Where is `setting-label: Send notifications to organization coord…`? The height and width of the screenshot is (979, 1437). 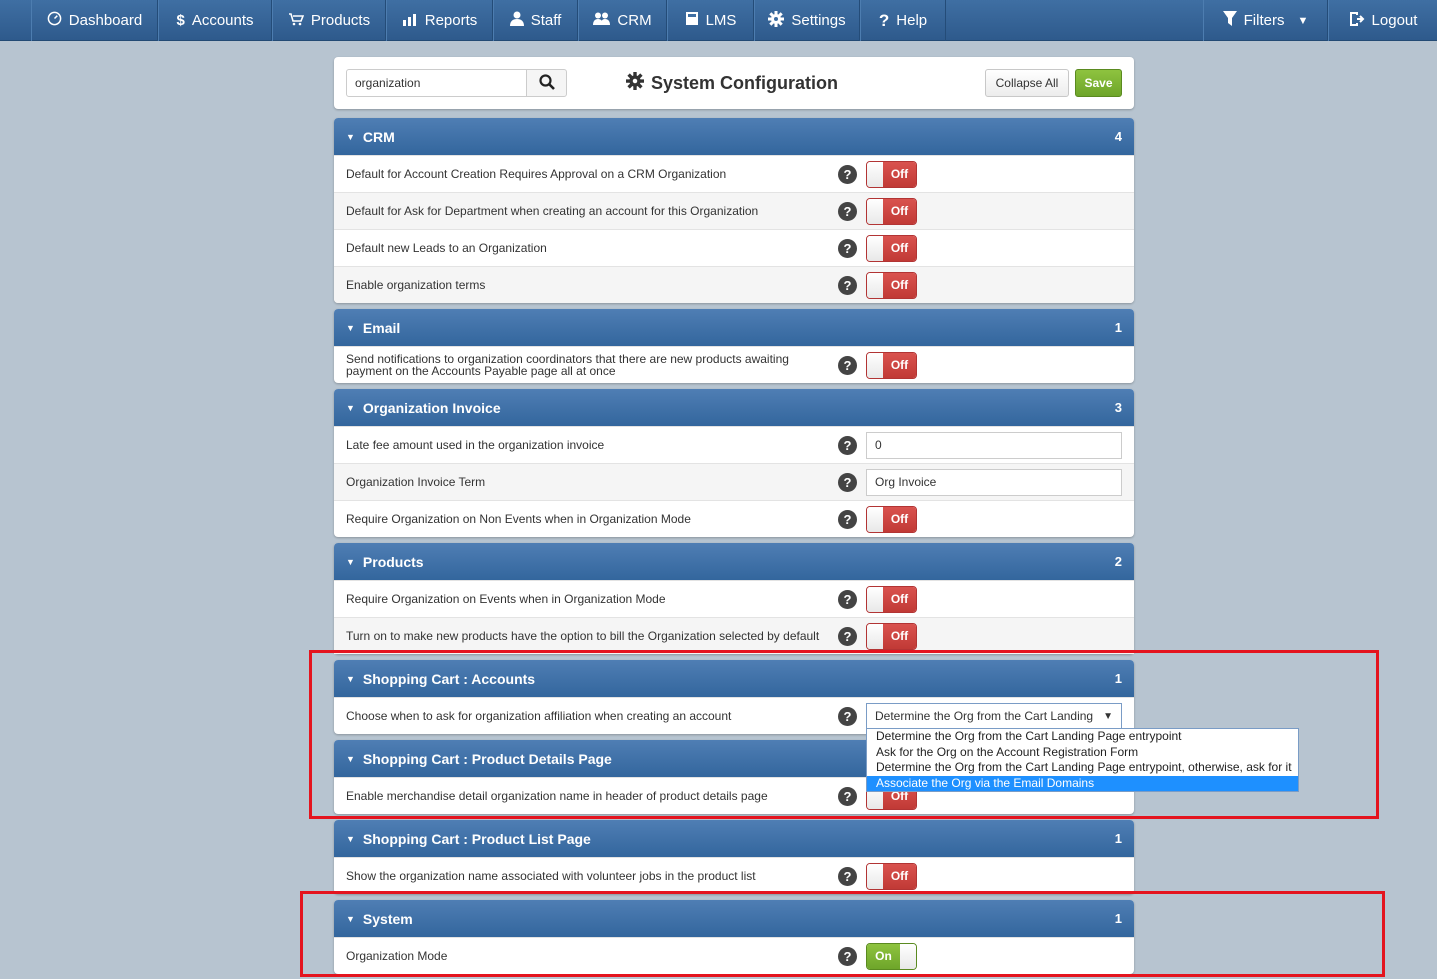 setting-label: Send notifications to organization coord… is located at coordinates (567, 365).